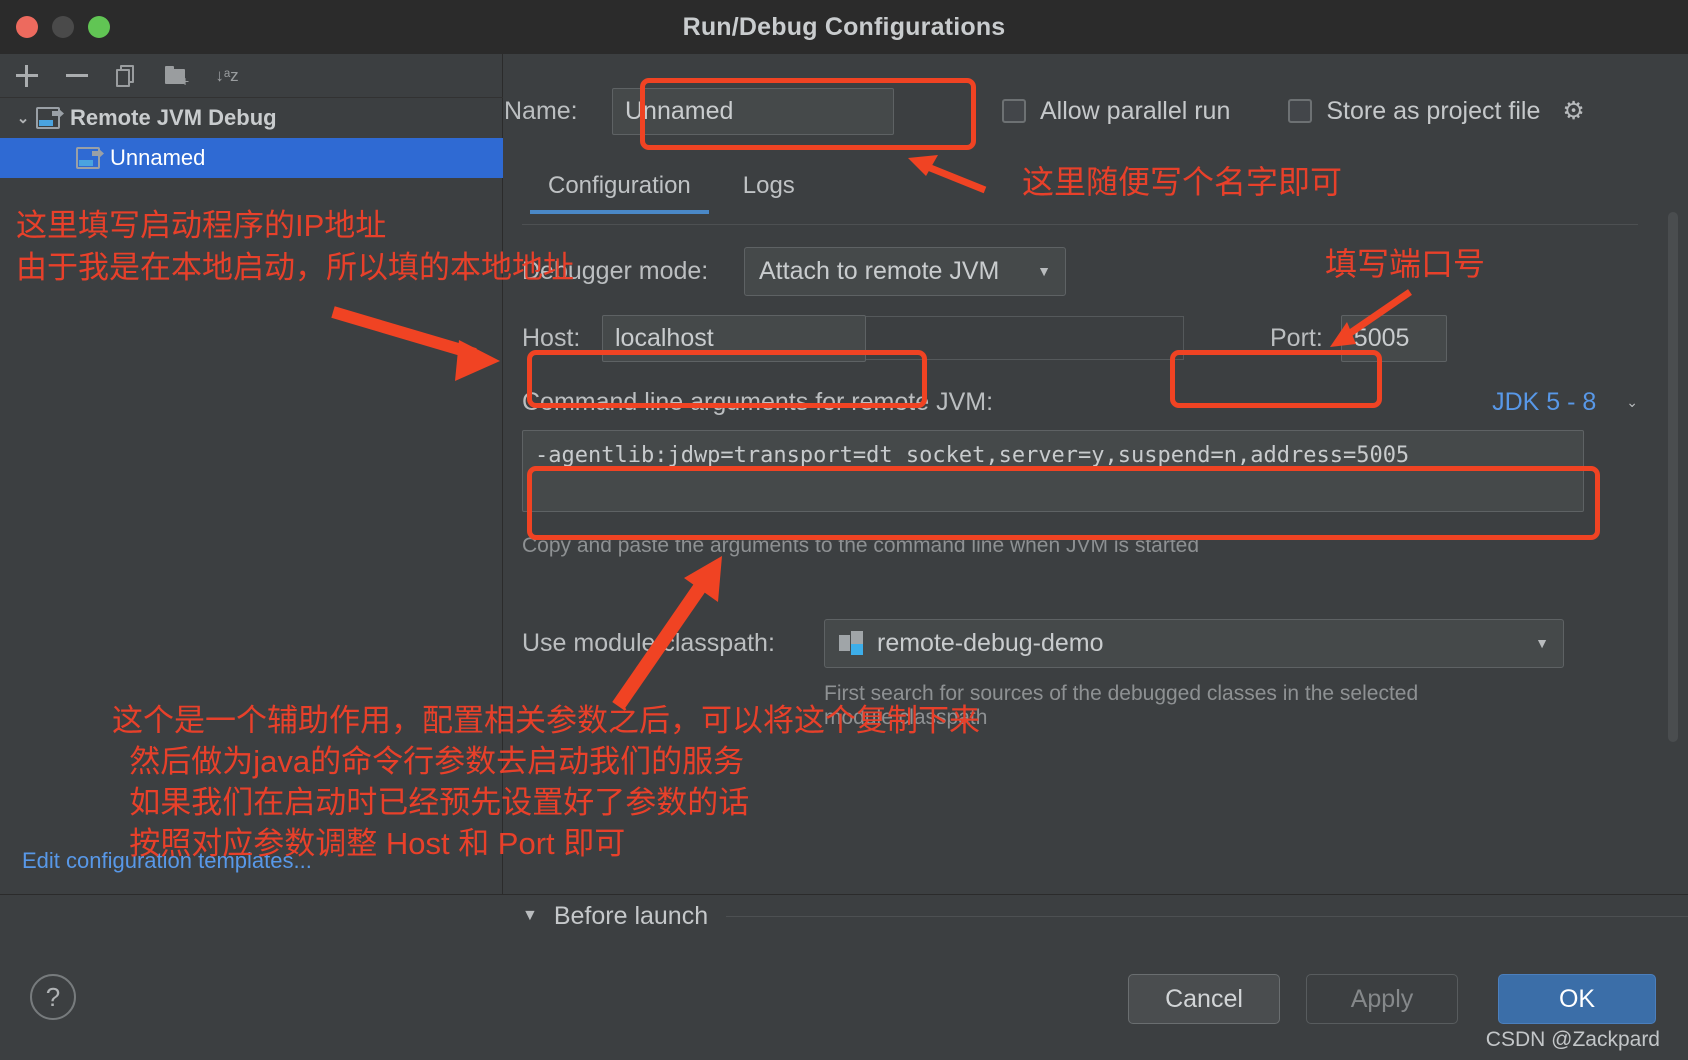 The width and height of the screenshot is (1688, 1060). I want to click on store-as-project-file-checkbox-group: Store as project file ⚙, so click(1436, 111).